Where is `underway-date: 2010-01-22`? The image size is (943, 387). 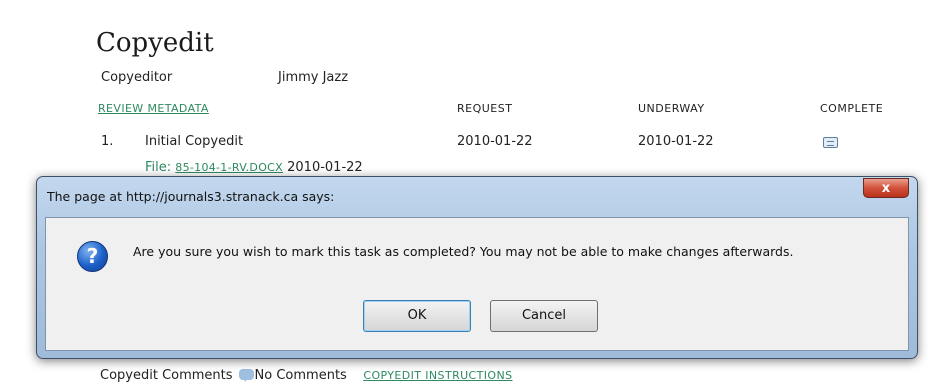 underway-date: 2010-01-22 is located at coordinates (676, 141).